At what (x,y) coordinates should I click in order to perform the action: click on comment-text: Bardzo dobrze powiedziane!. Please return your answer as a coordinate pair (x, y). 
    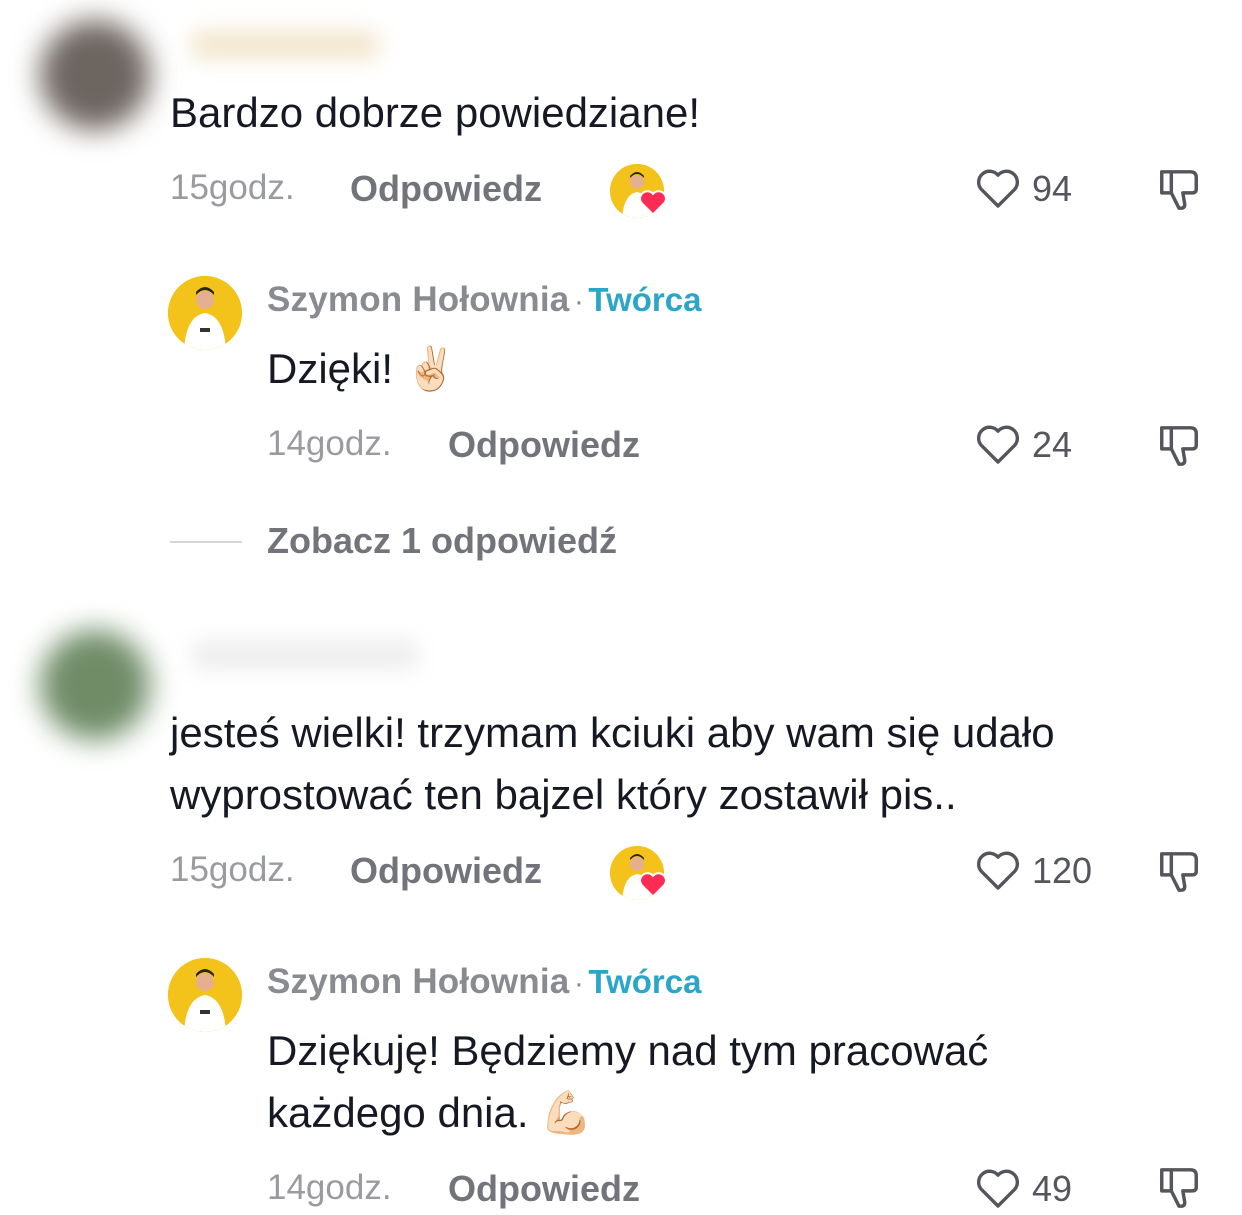
    Looking at the image, I should click on (435, 112).